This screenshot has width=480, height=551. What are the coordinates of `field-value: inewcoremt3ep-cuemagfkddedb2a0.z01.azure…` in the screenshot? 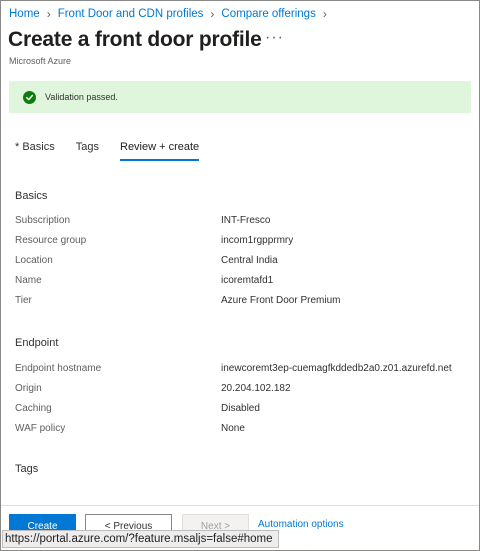 It's located at (336, 368).